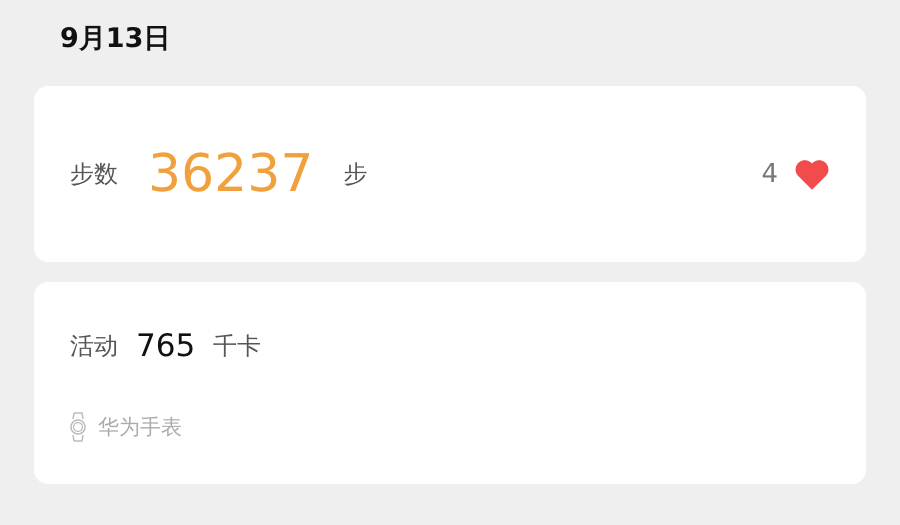 This screenshot has height=525, width=900. I want to click on activity-label: 活动, so click(94, 346).